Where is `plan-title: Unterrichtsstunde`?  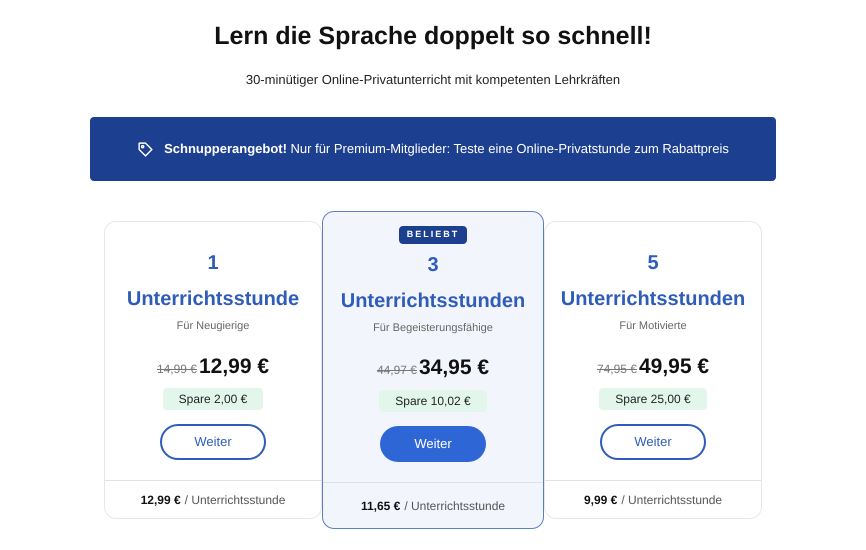
plan-title: Unterrichtsstunde is located at coordinates (213, 299).